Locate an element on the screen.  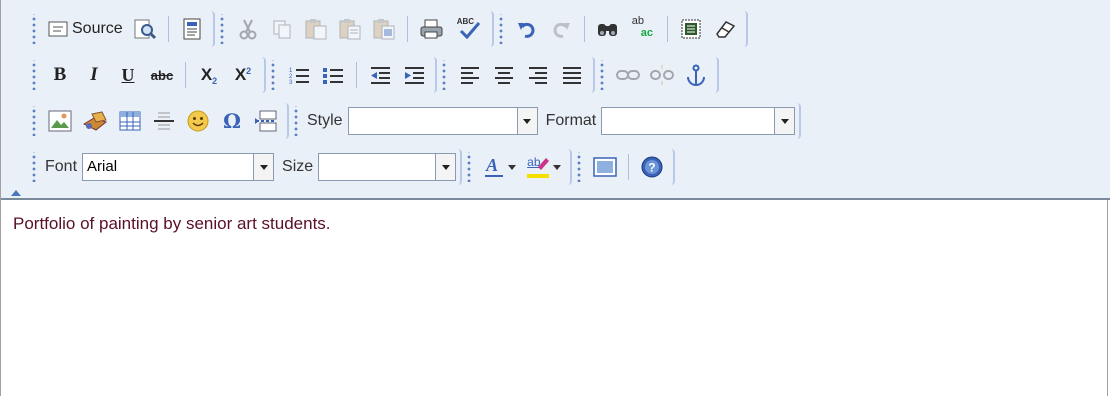
replace-button: ab ac is located at coordinates (643, 29).